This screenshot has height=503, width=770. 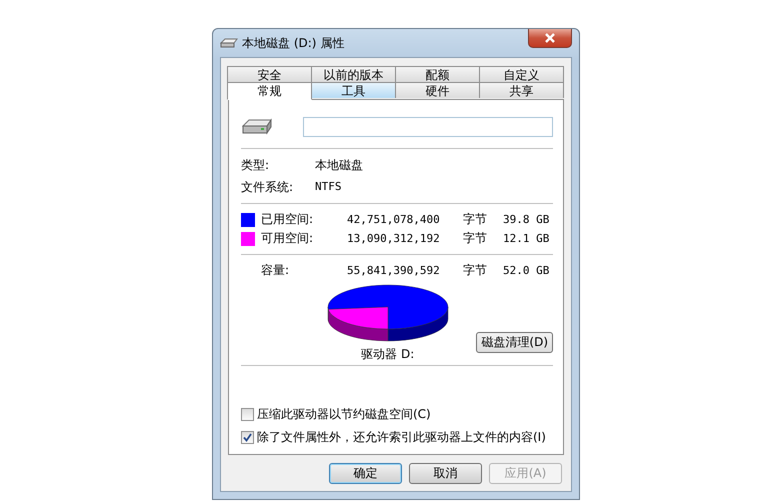 I want to click on close-icon, so click(x=550, y=38).